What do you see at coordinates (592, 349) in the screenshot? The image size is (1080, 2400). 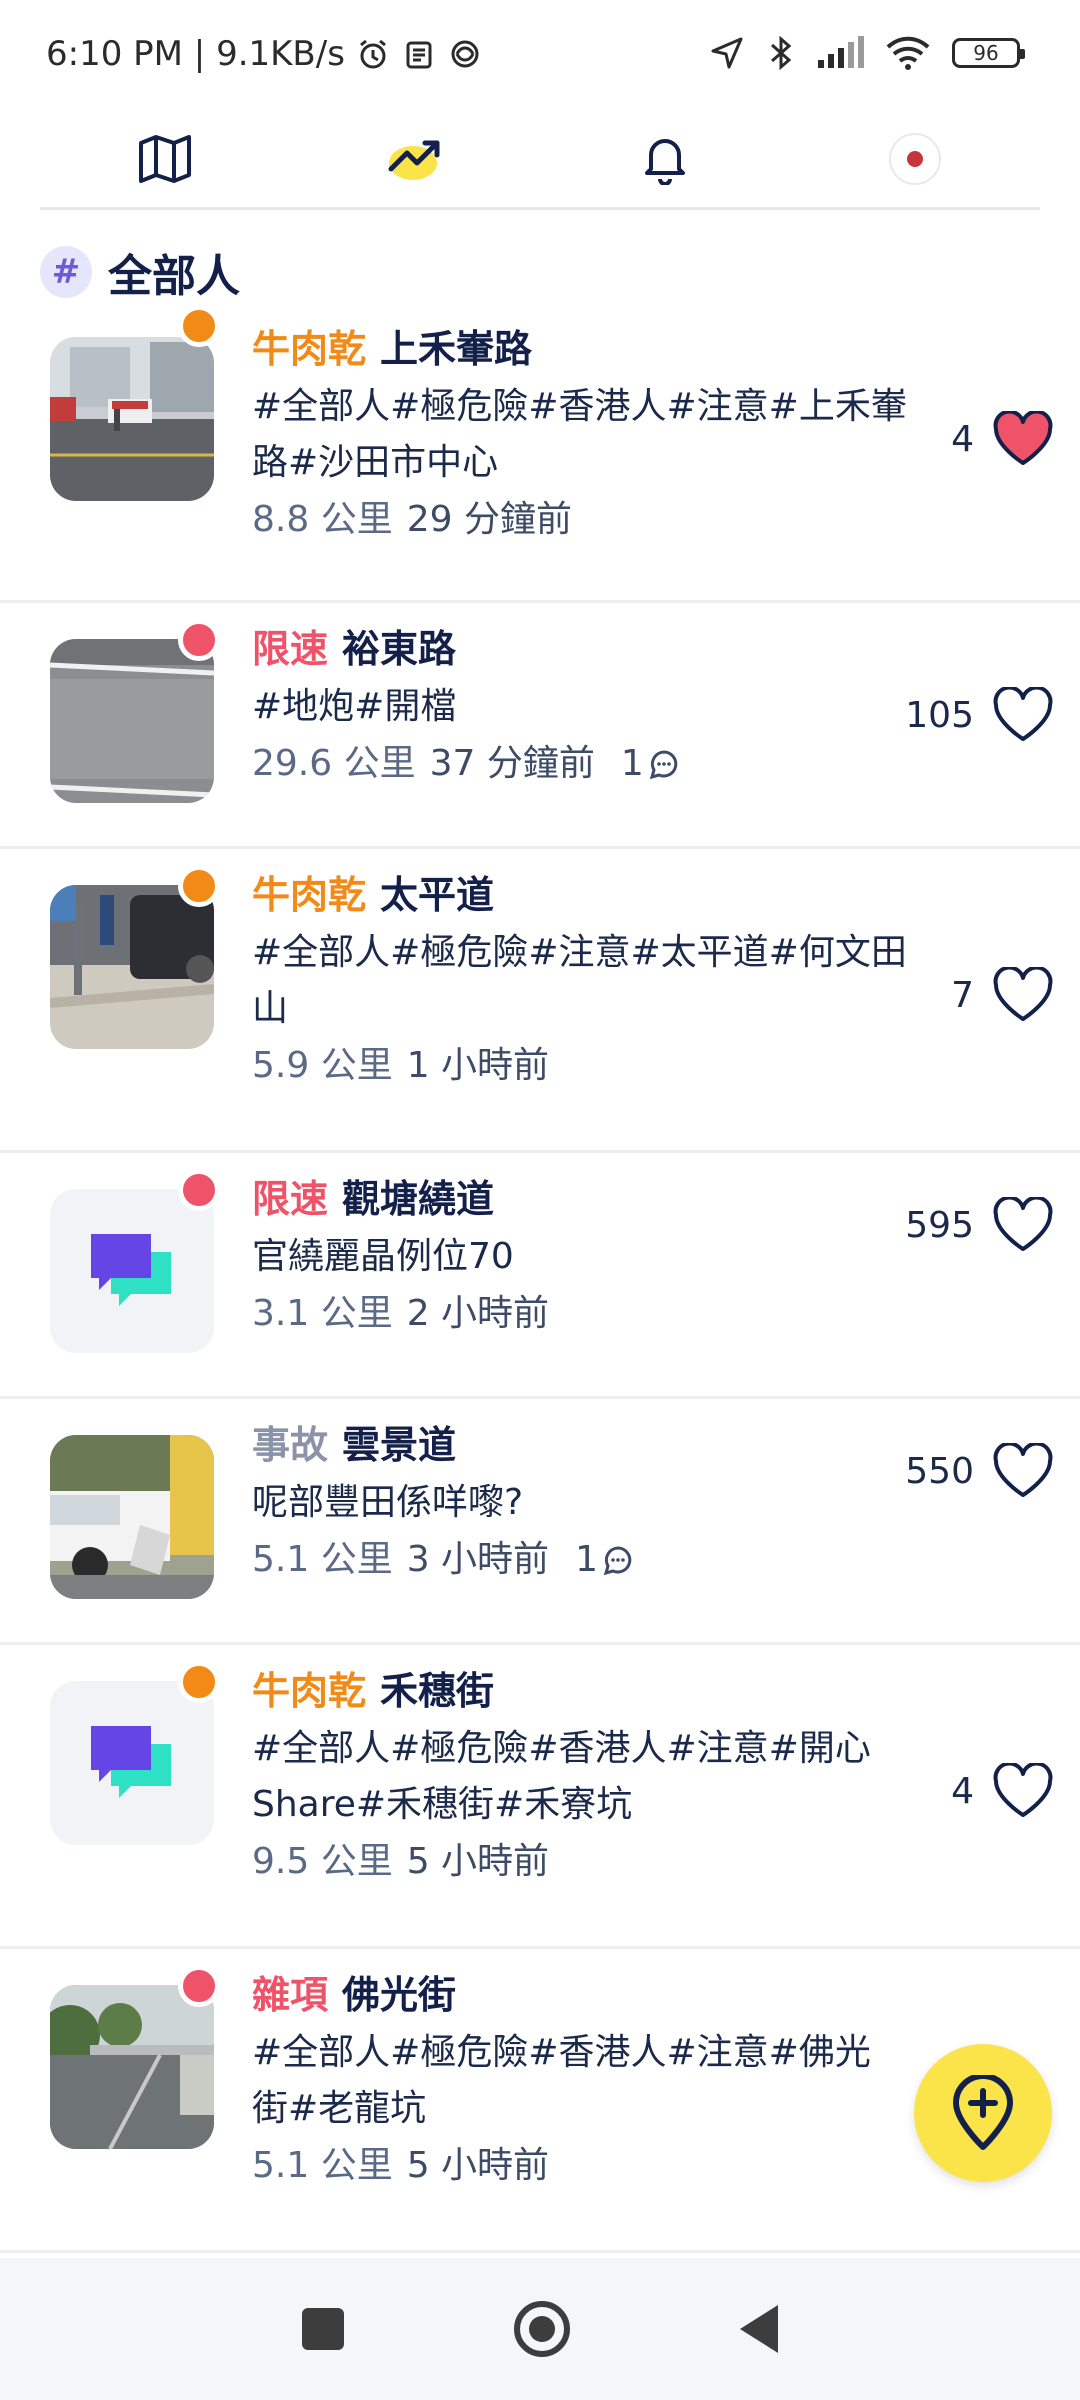 I see `report-title: 牛肉乾 上禾輋路` at bounding box center [592, 349].